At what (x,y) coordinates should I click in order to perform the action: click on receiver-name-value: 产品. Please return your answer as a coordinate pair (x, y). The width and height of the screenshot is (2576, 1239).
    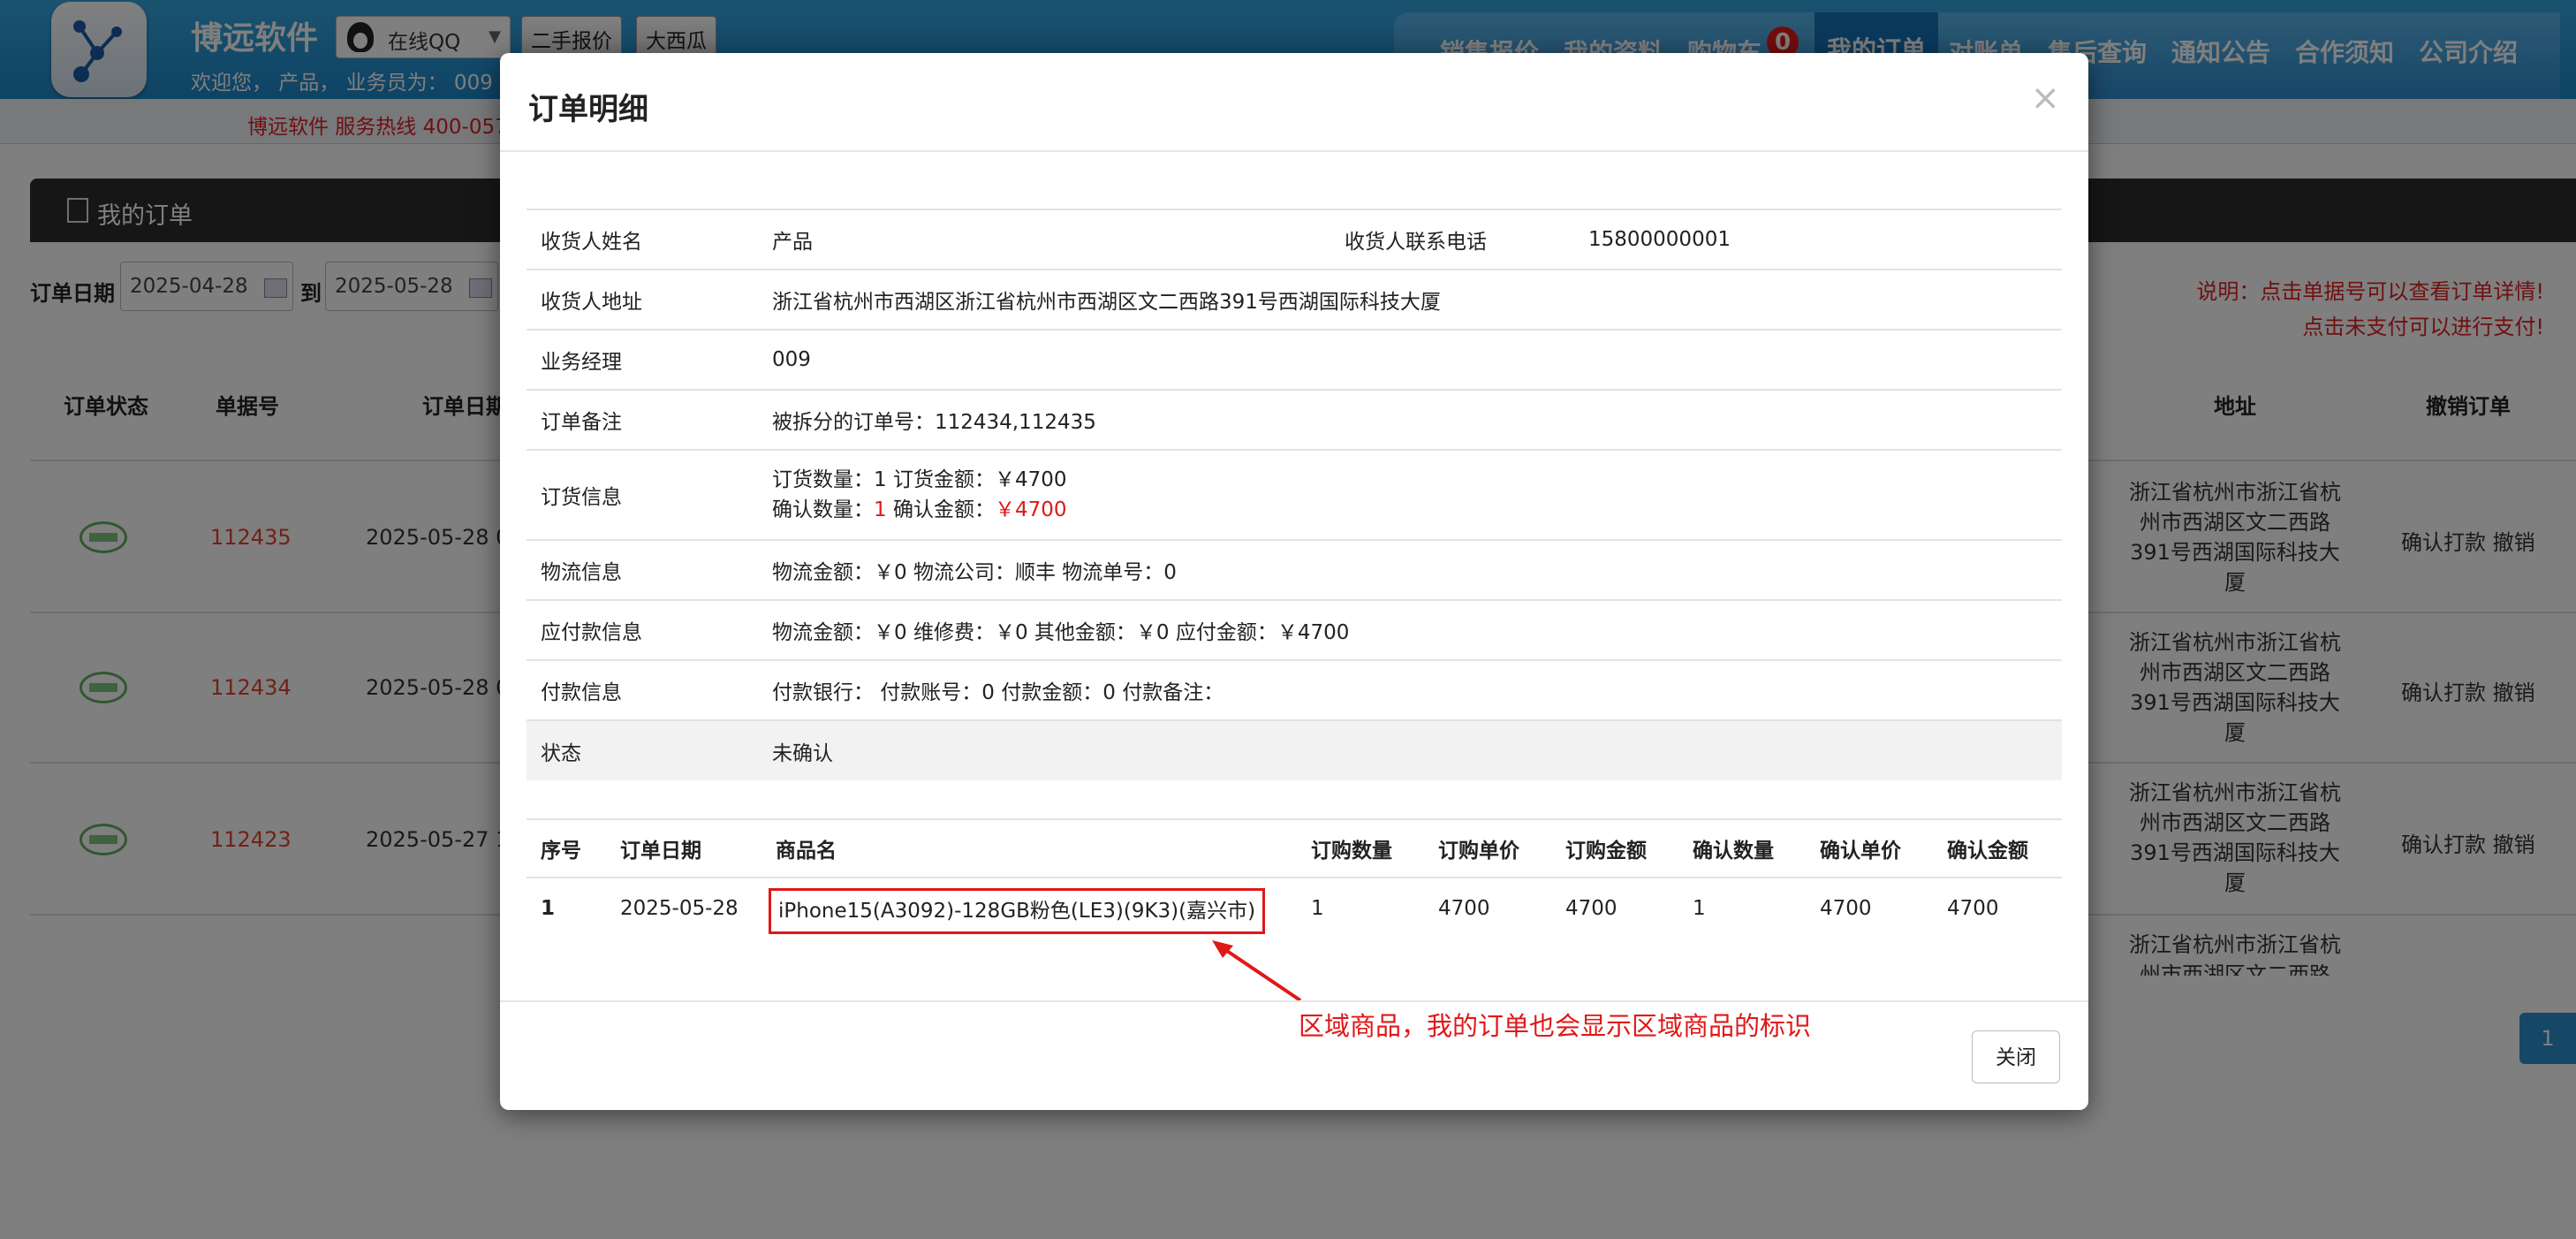
    Looking at the image, I should click on (1044, 239).